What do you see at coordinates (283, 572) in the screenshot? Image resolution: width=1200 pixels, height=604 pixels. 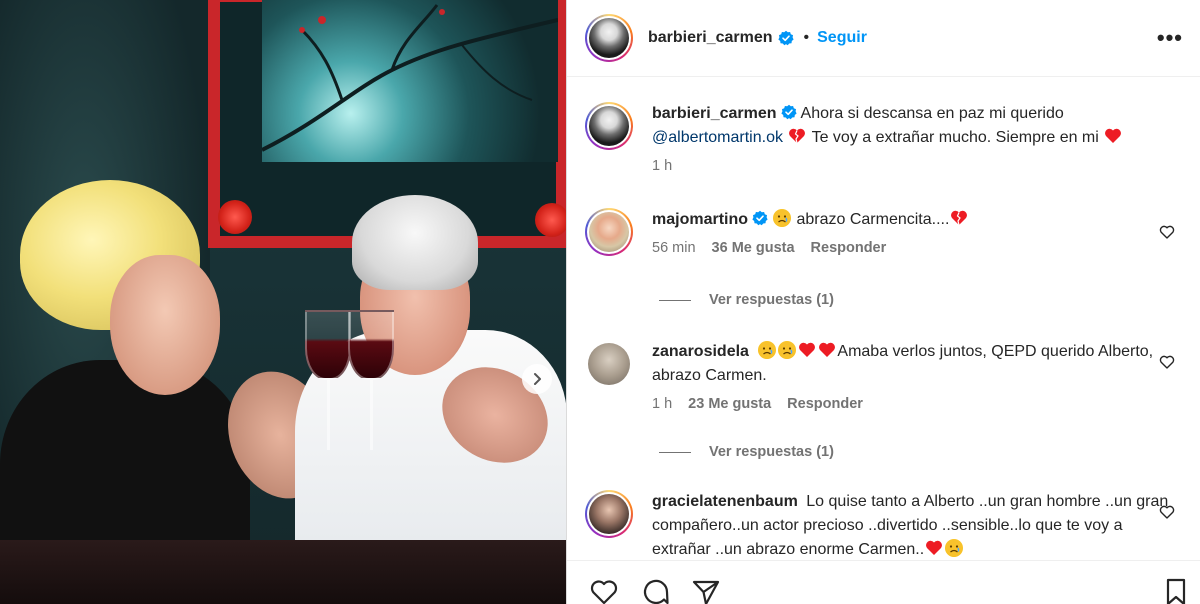 I see `table` at bounding box center [283, 572].